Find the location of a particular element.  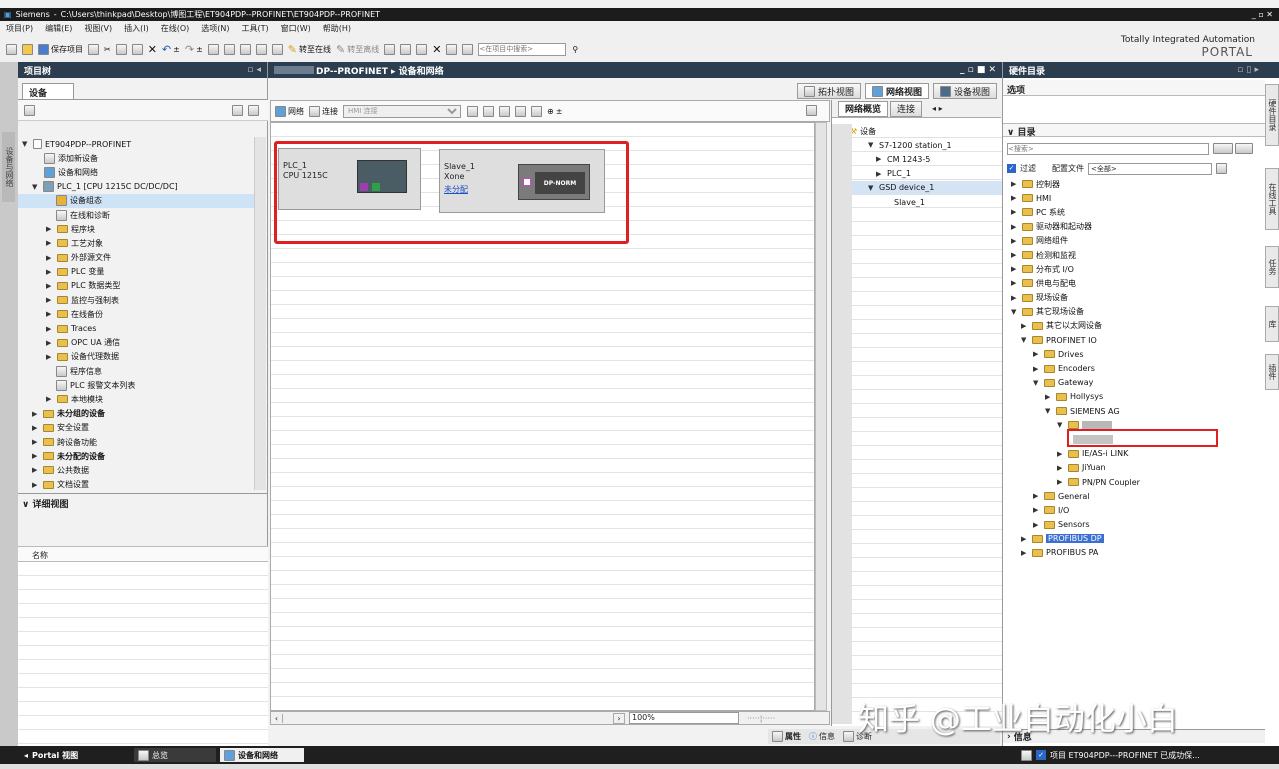

catalog-item-profibus-dp: ▶ PROFIBUS DP is located at coordinates (1134, 539).